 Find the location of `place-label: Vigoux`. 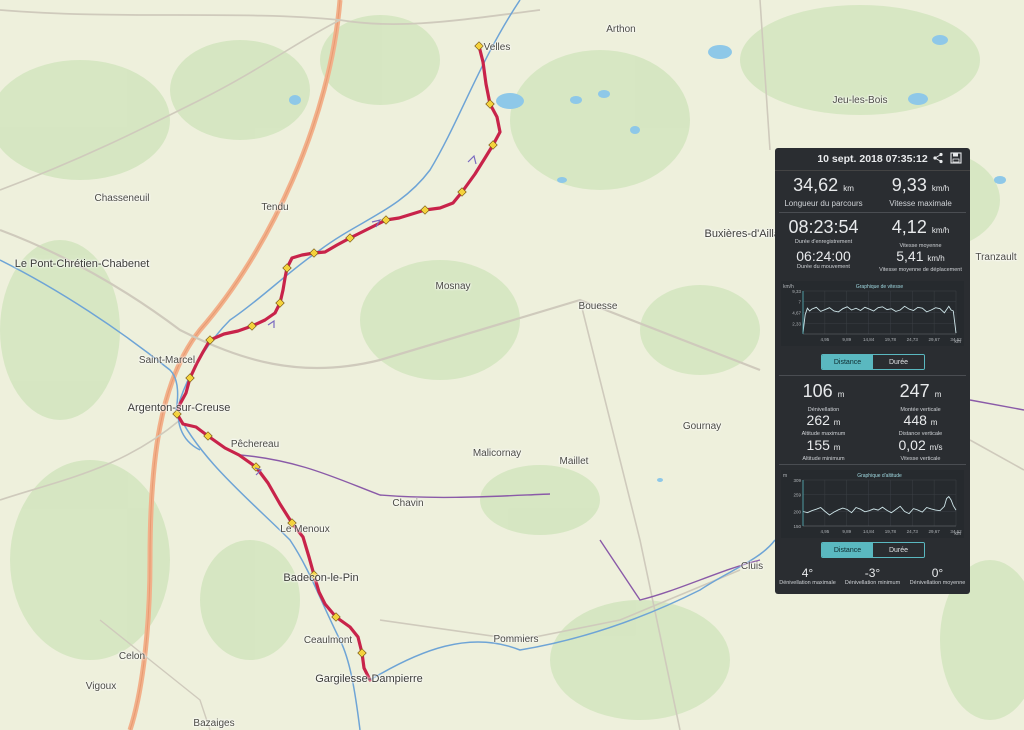

place-label: Vigoux is located at coordinates (101, 686).